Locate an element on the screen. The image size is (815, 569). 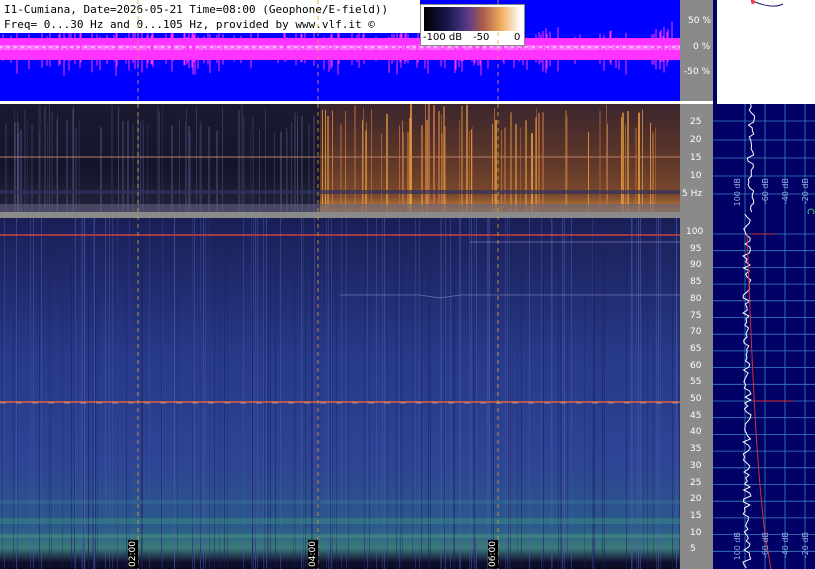
upper-freq-25: 25 is located at coordinates (696, 122).